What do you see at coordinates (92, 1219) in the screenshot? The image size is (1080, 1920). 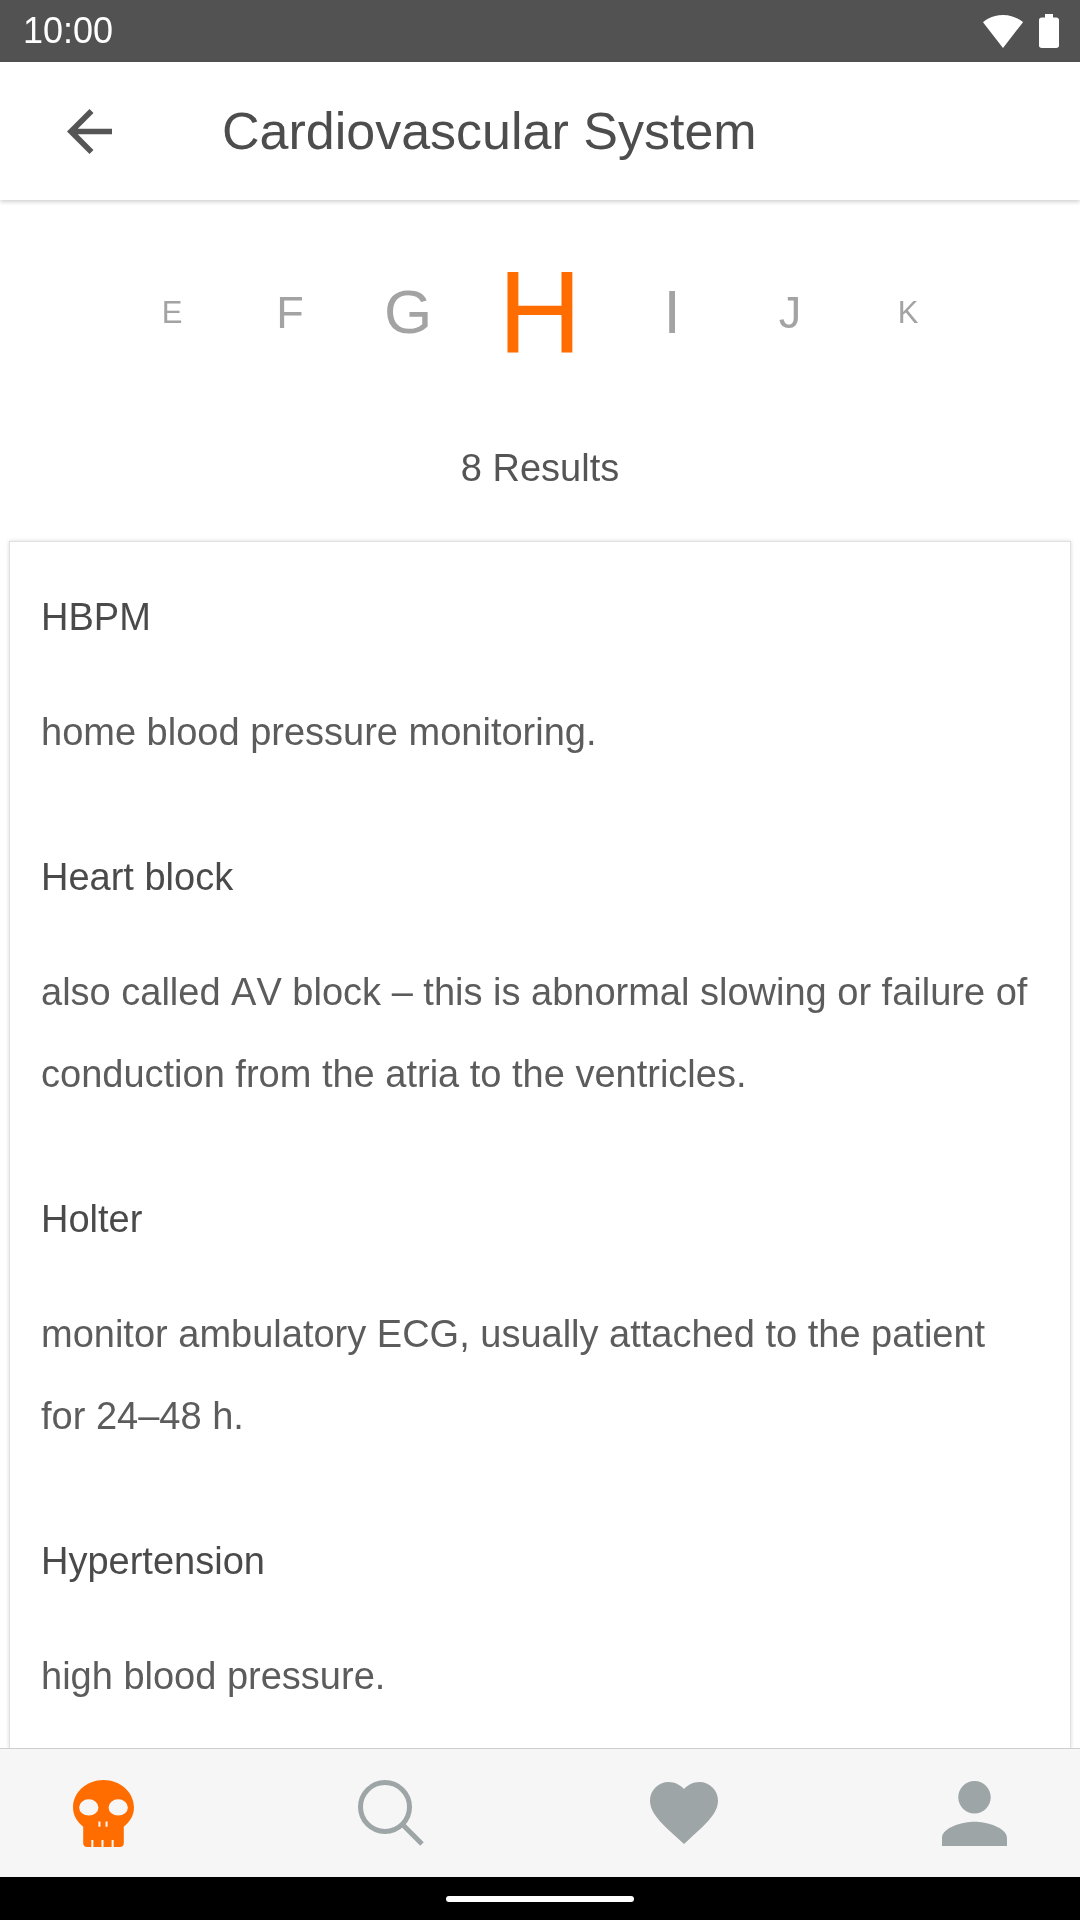 I see `term-title: Holter` at bounding box center [92, 1219].